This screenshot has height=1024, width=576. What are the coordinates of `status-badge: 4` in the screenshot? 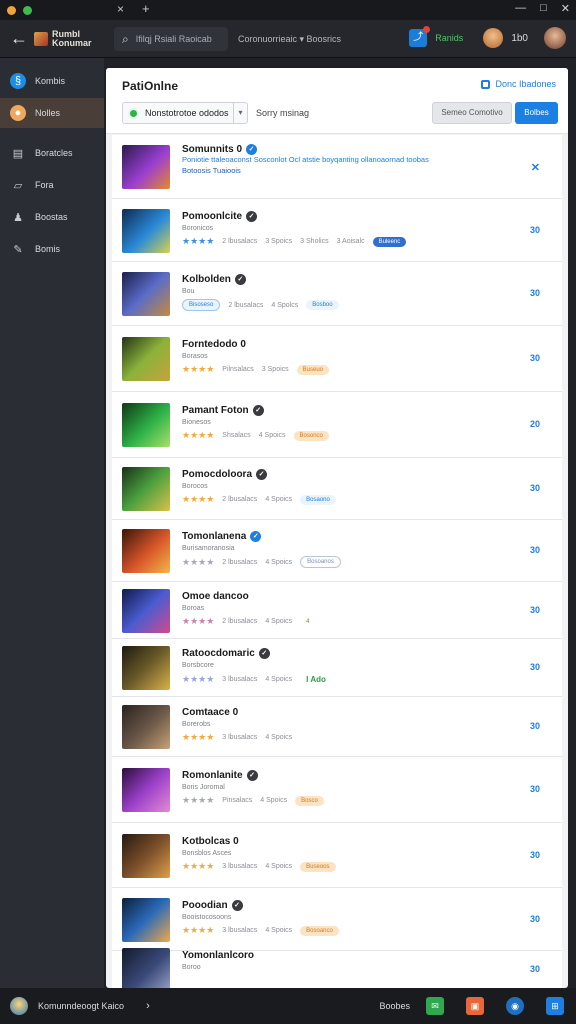 It's located at (307, 622).